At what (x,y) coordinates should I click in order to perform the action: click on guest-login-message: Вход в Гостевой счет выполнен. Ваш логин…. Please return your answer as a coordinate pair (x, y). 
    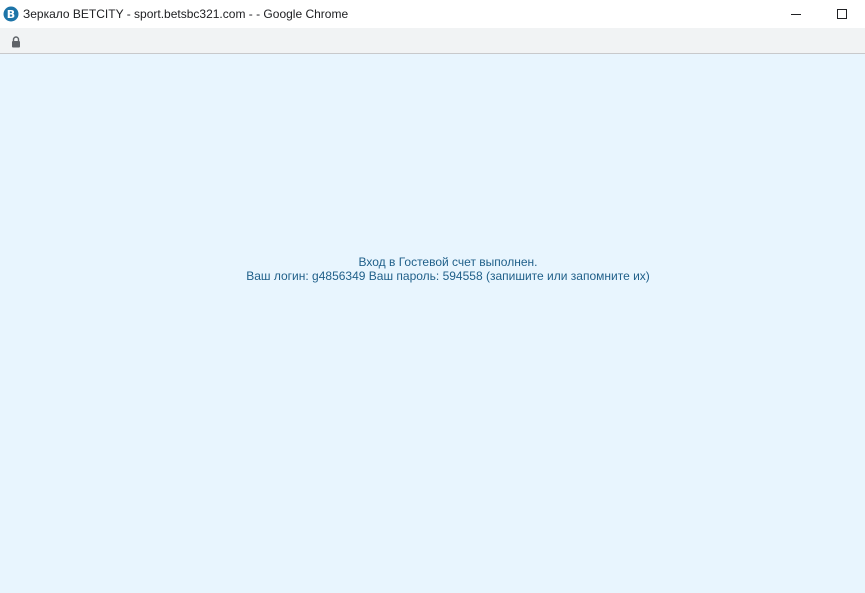
    Looking at the image, I should click on (432, 269).